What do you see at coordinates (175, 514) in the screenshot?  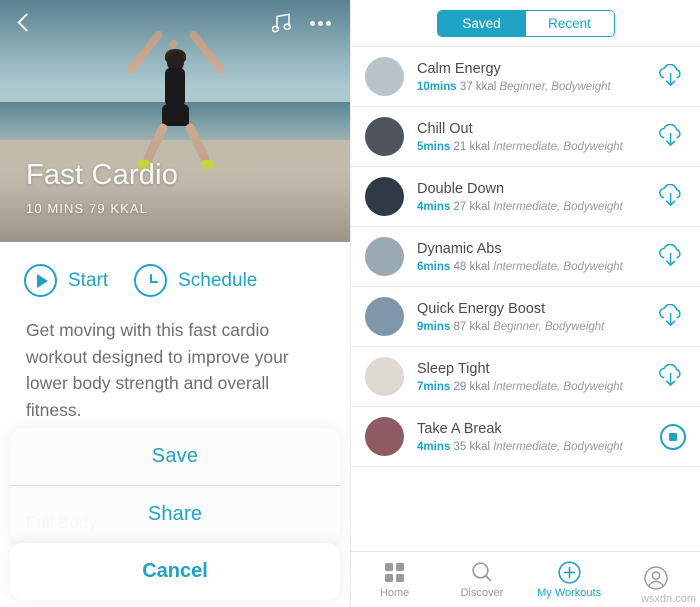 I see `share-button: Share` at bounding box center [175, 514].